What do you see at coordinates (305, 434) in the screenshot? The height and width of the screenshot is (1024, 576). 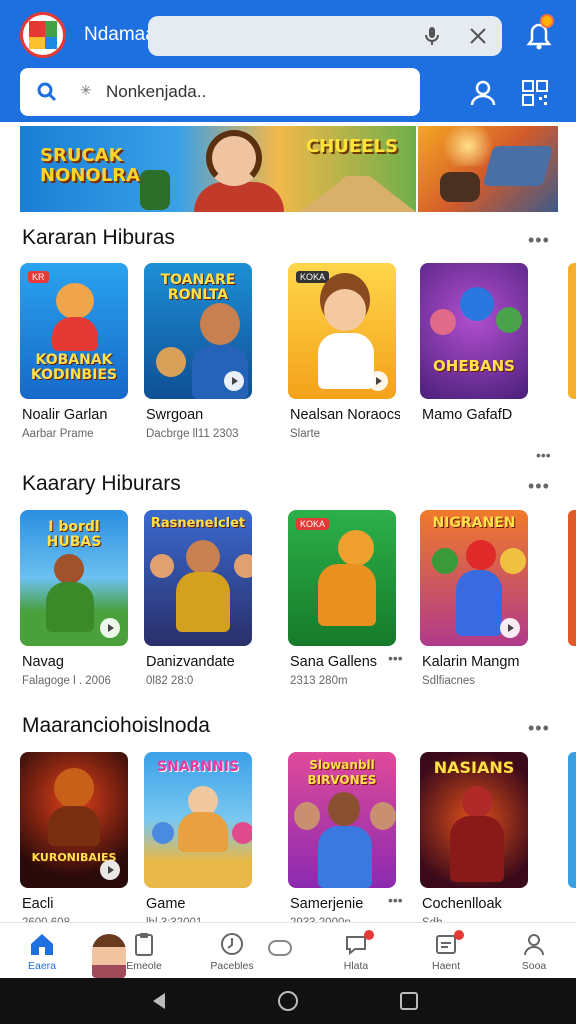 I see `game-subtitle: Slarte` at bounding box center [305, 434].